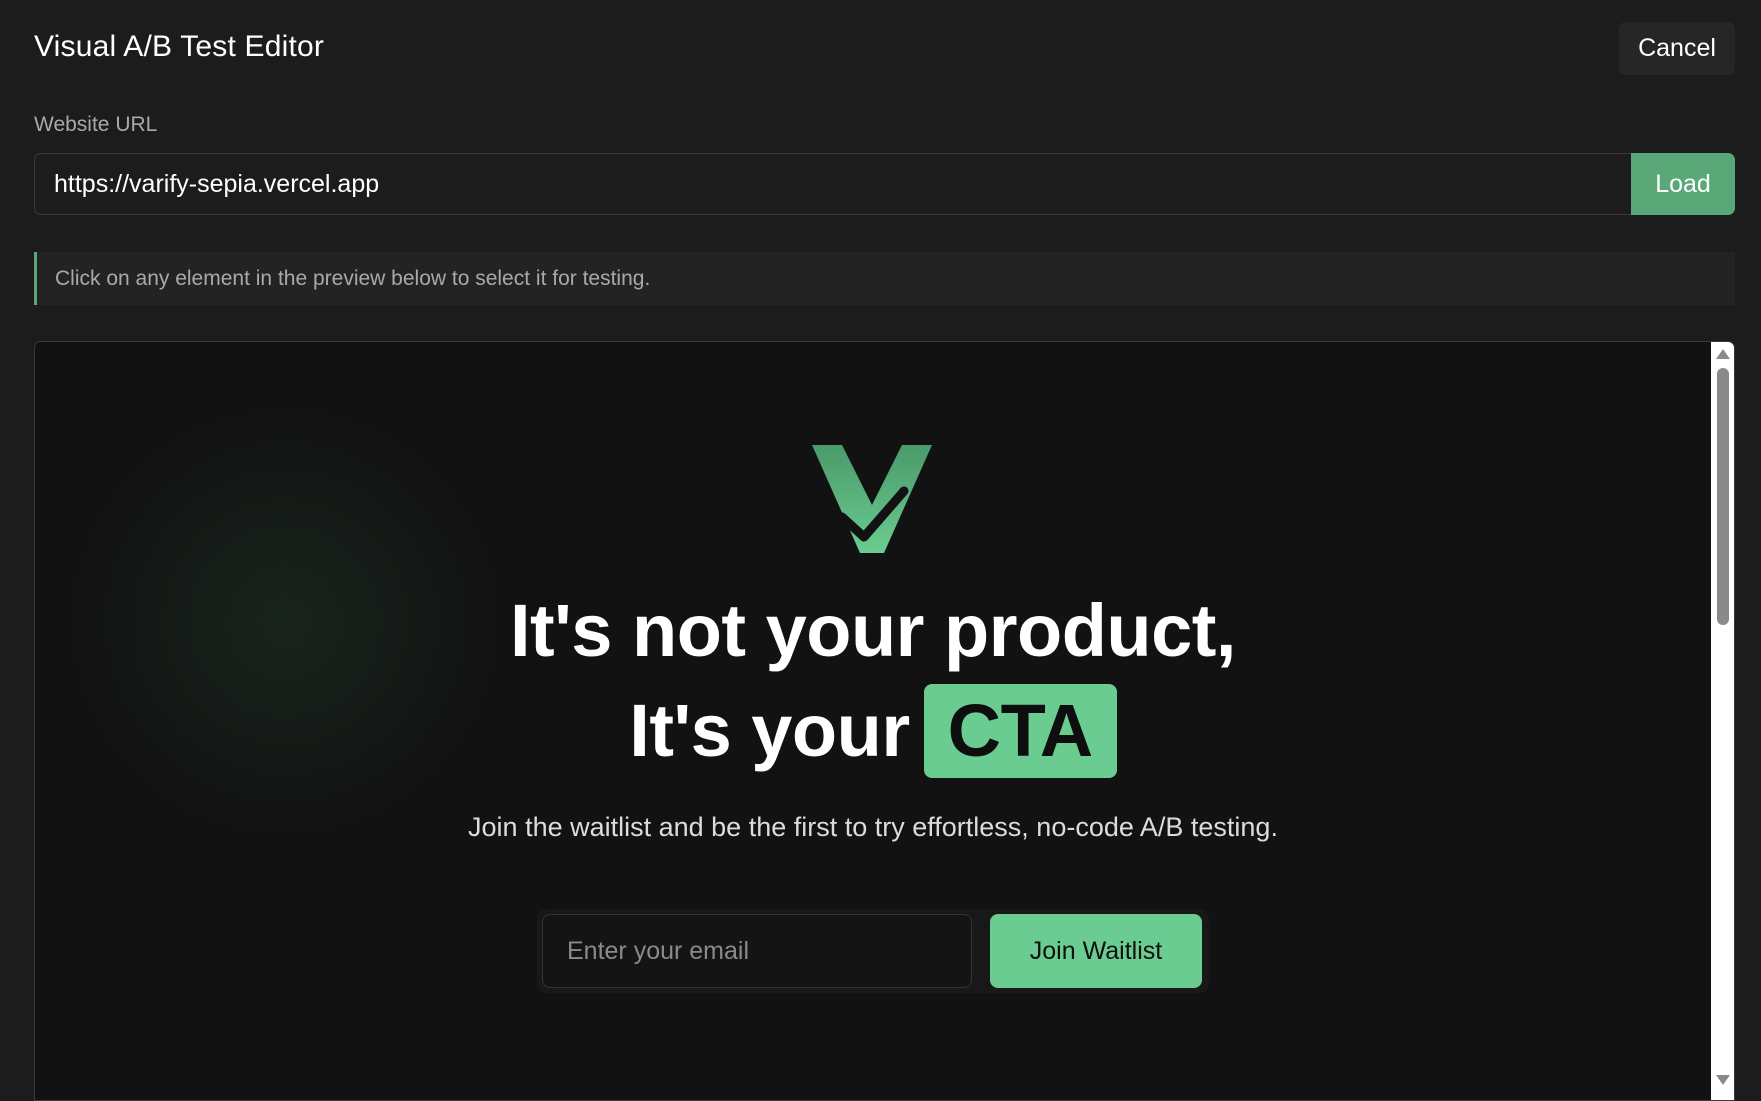 The height and width of the screenshot is (1101, 1761). What do you see at coordinates (832, 184) in the screenshot?
I see `website-url-input` at bounding box center [832, 184].